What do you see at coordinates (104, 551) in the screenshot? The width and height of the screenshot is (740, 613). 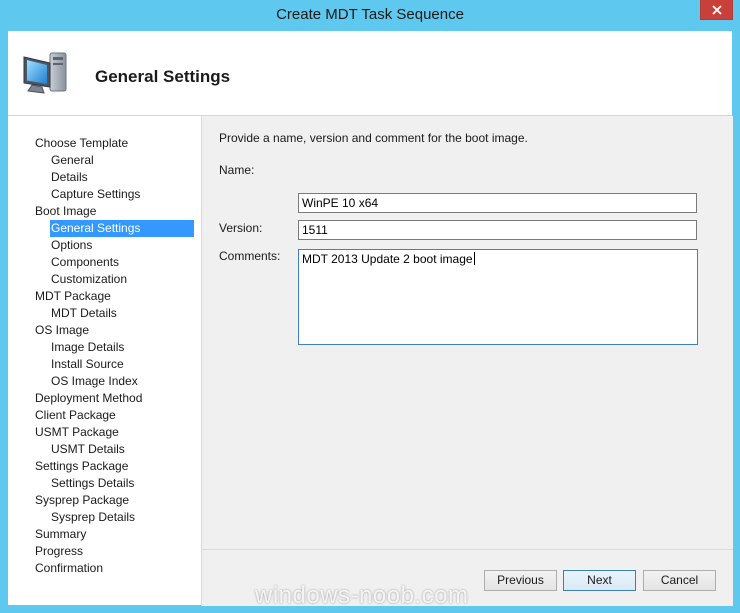 I see `nav-item-progress: Progress` at bounding box center [104, 551].